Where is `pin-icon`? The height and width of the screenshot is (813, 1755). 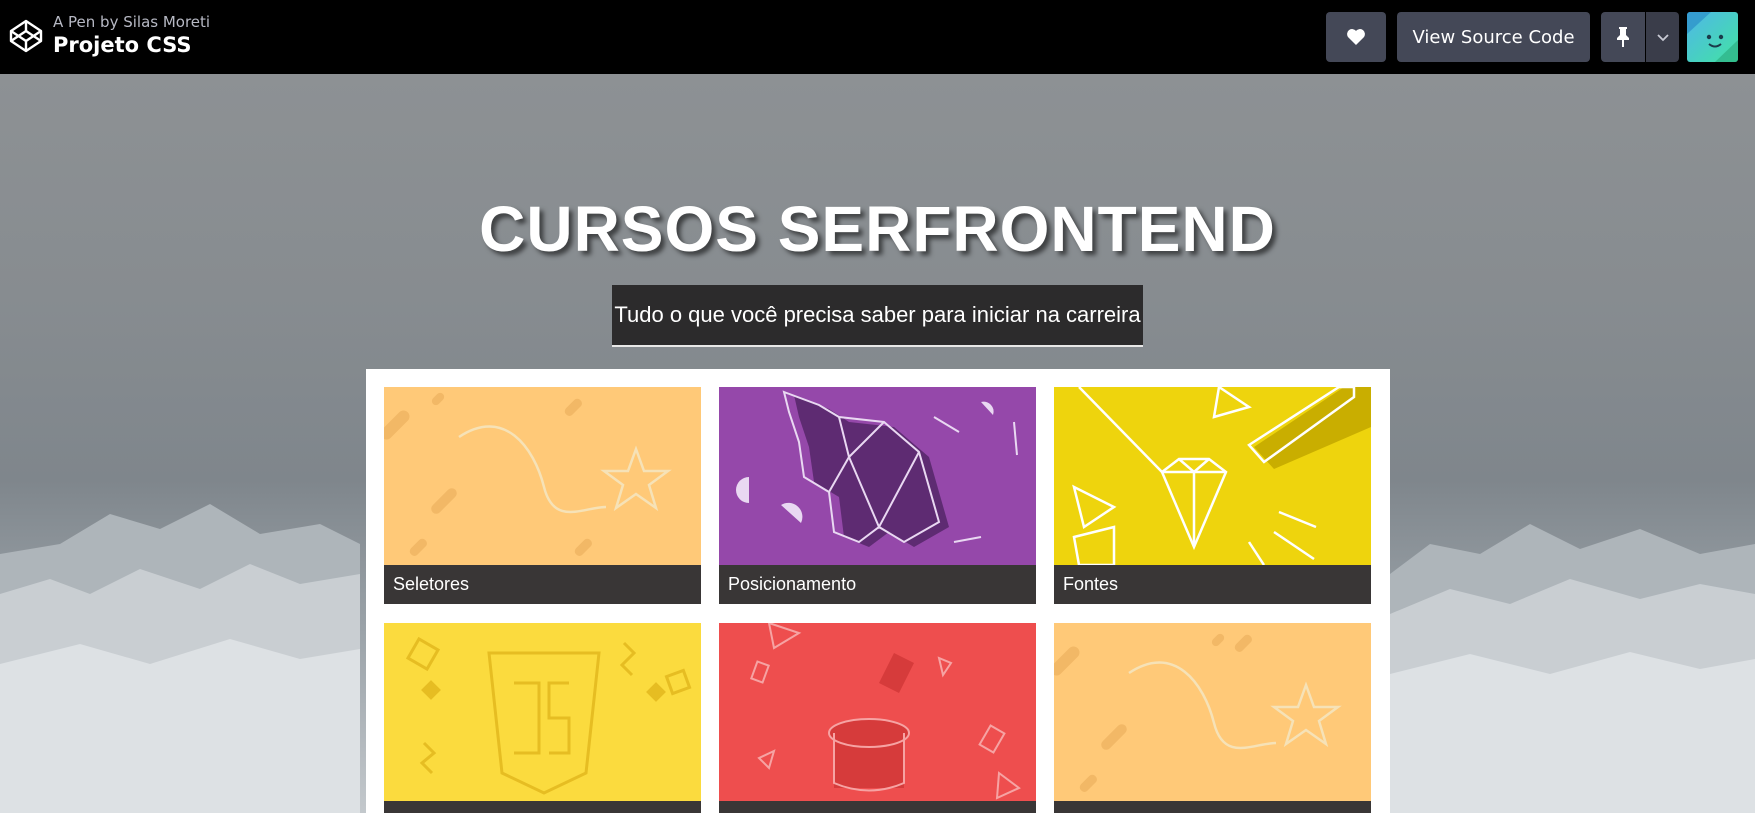 pin-icon is located at coordinates (1623, 37).